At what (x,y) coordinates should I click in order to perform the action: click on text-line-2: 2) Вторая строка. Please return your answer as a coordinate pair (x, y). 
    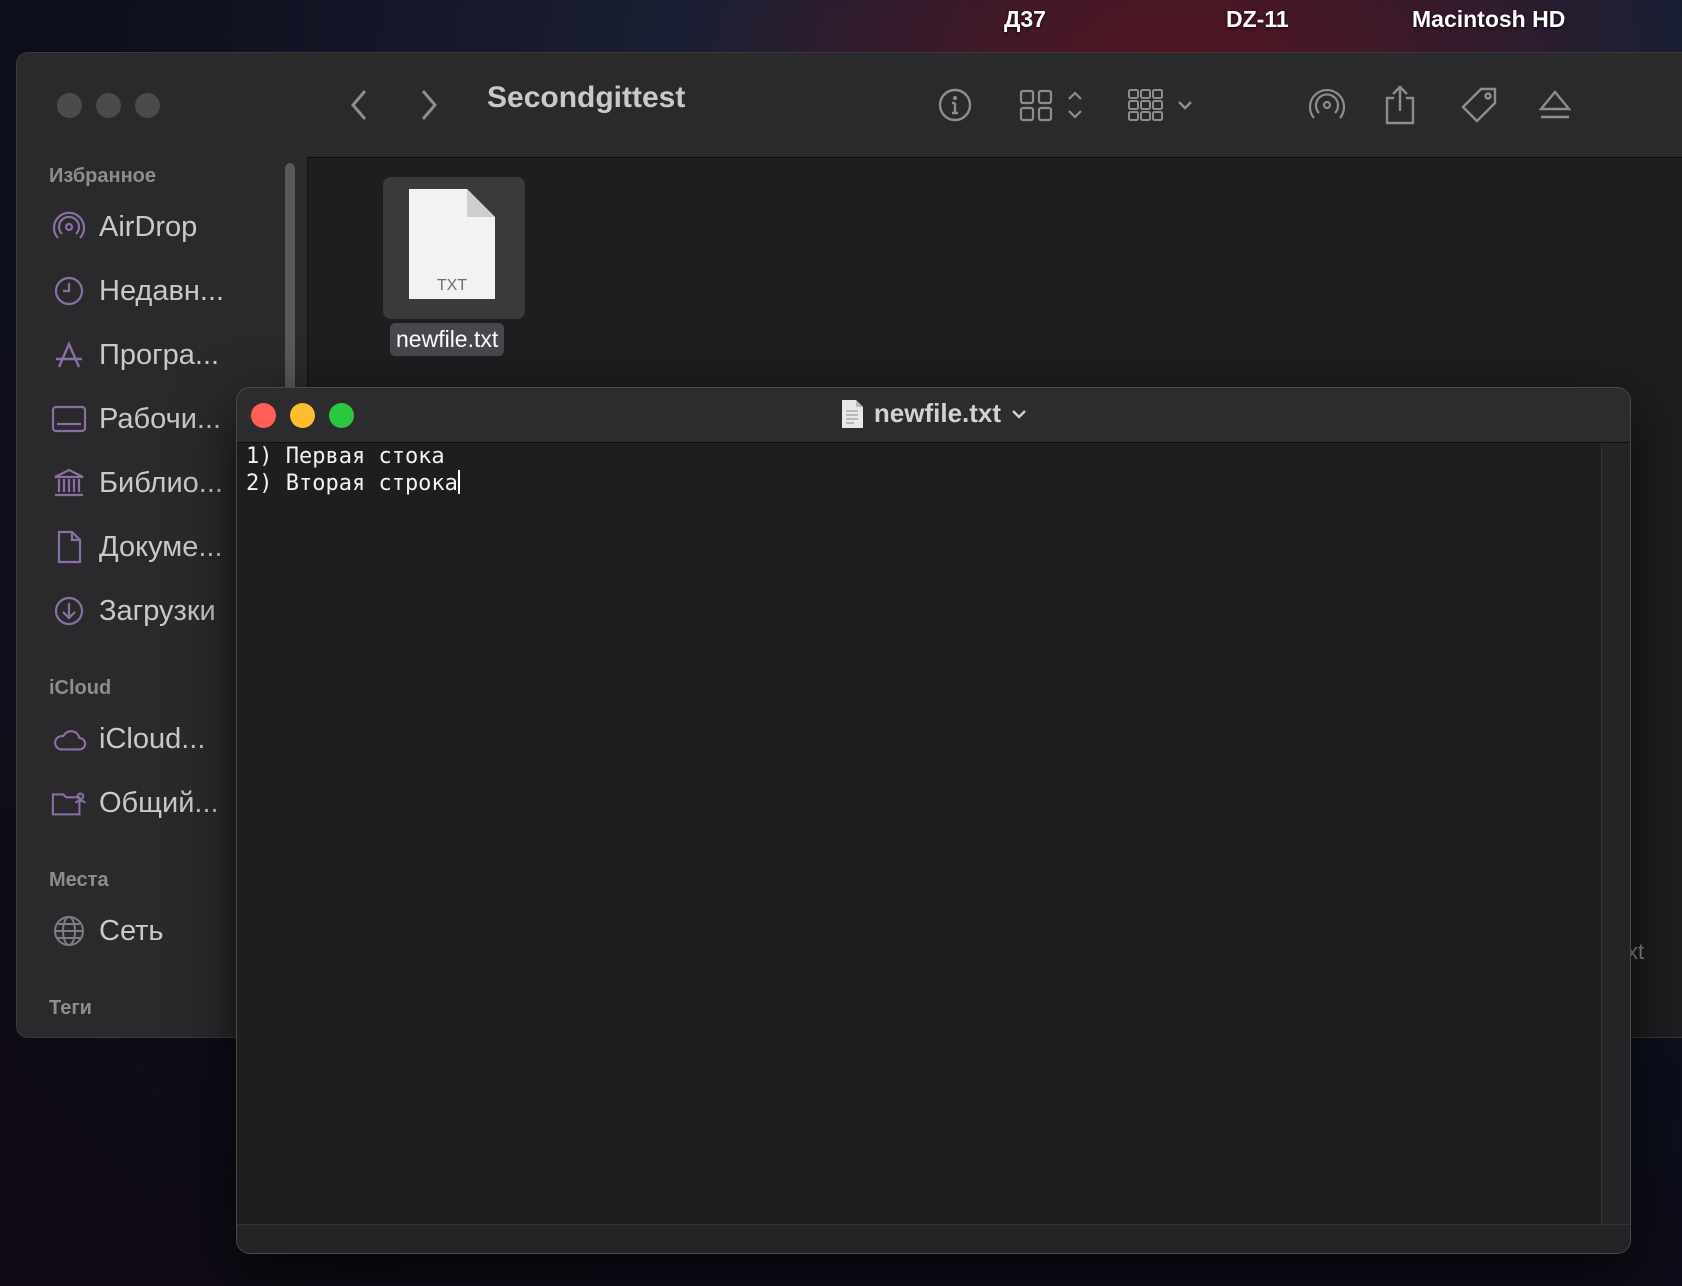
    Looking at the image, I should click on (352, 483).